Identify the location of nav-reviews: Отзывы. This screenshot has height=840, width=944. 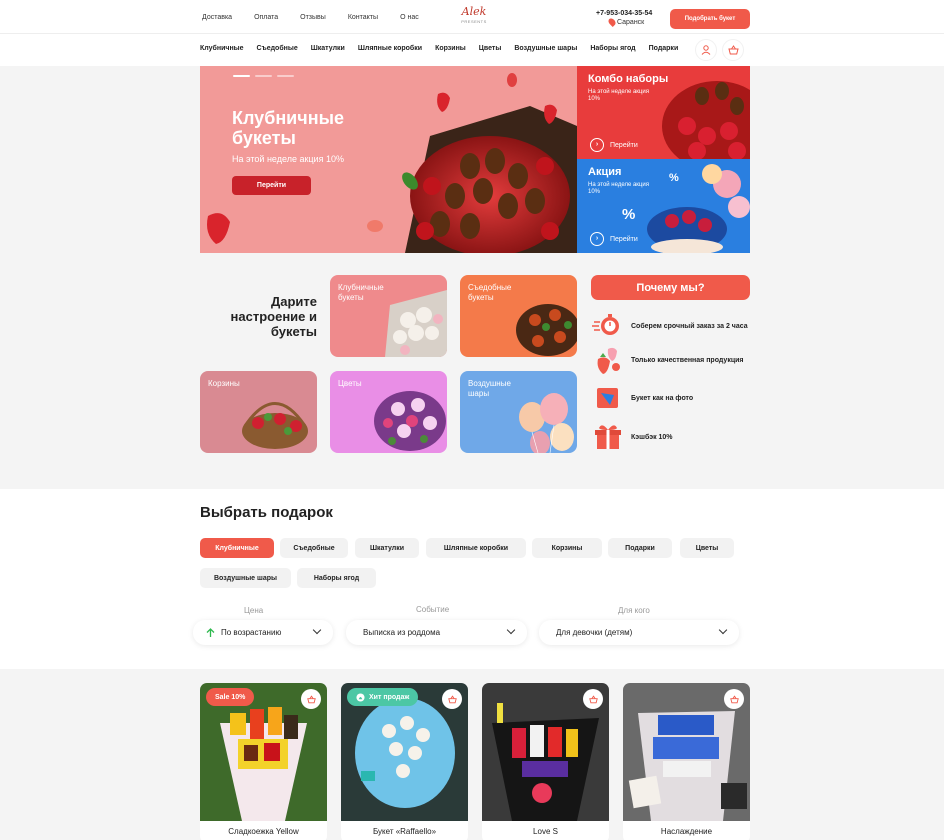
(313, 17).